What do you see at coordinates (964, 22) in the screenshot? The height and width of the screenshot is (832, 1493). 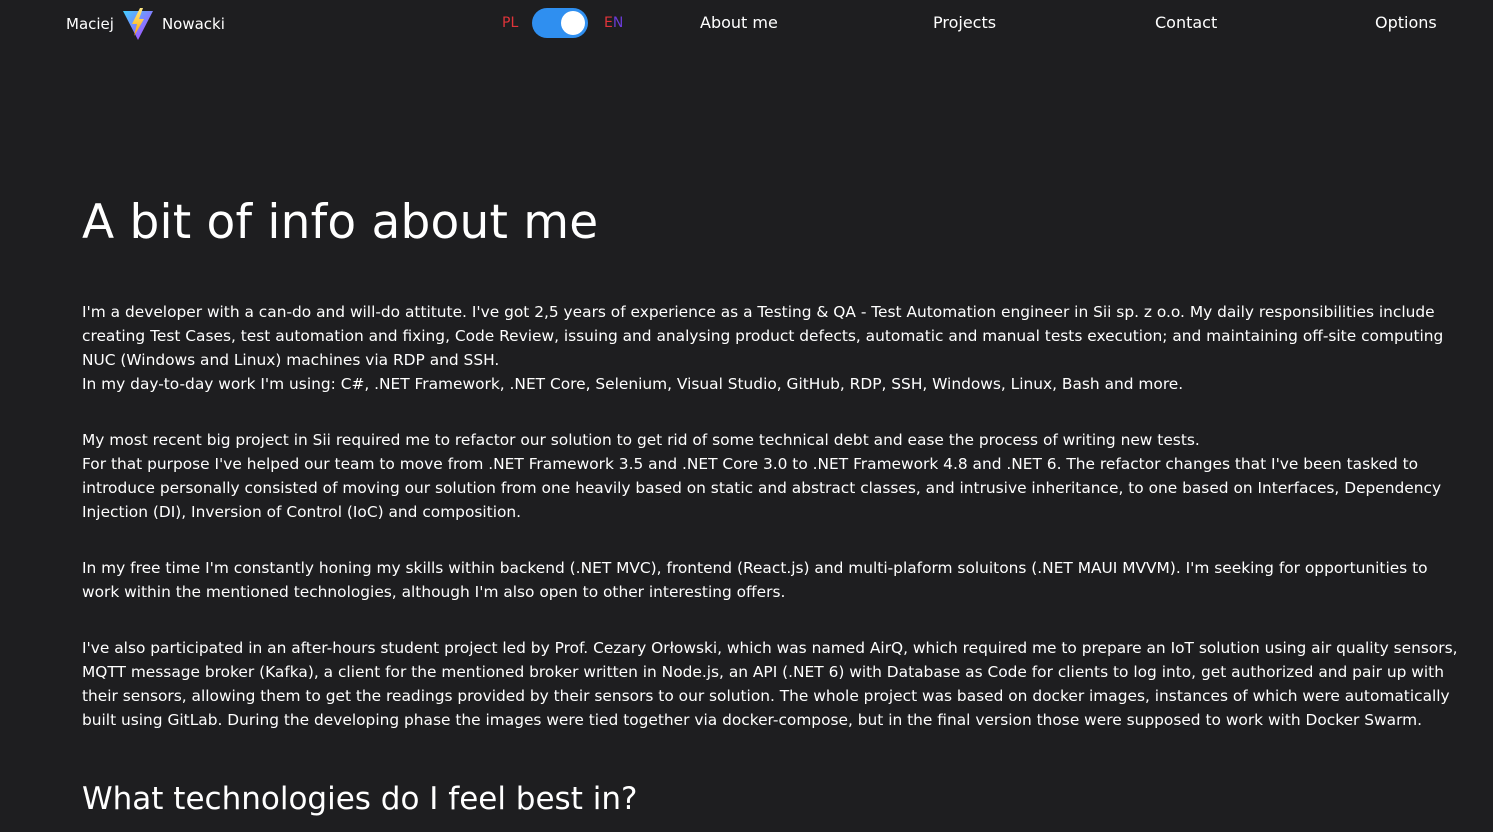 I see `nav-link-projects: Projects` at bounding box center [964, 22].